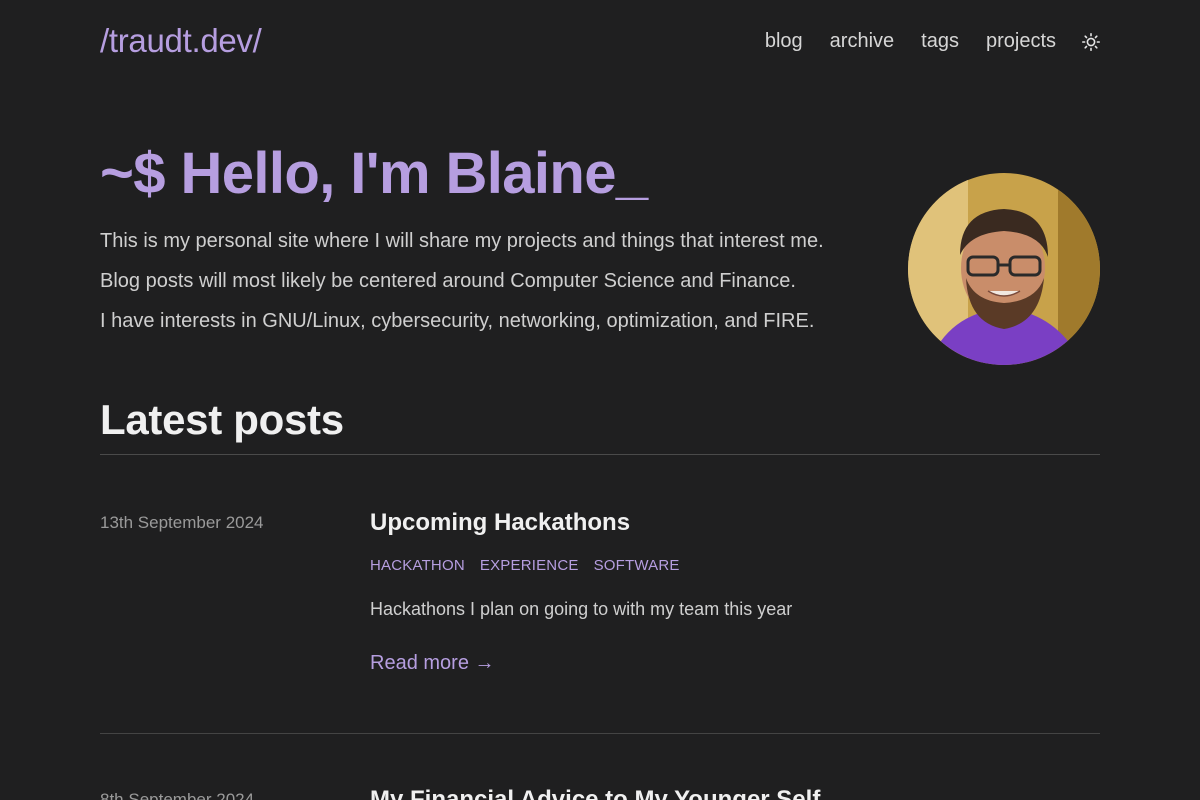 Image resolution: width=1200 pixels, height=800 pixels. What do you see at coordinates (595, 793) in the screenshot?
I see `post-title-link: My Financial Advice to My Younger Self` at bounding box center [595, 793].